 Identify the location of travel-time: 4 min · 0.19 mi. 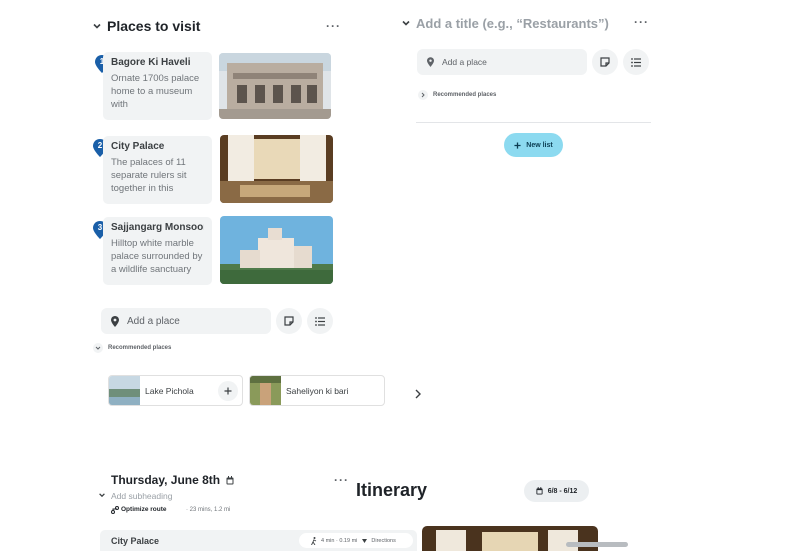
(339, 540).